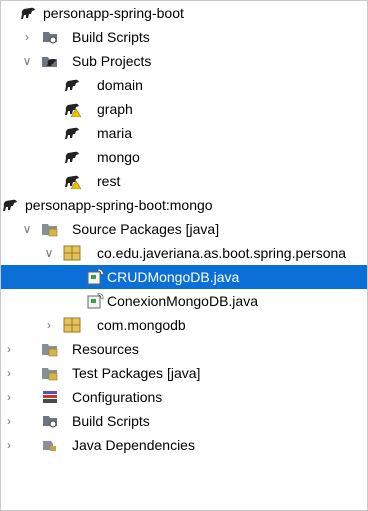 Image resolution: width=368 pixels, height=511 pixels. Describe the element at coordinates (184, 349) in the screenshot. I see `tree-node-resources: › Resources` at that location.